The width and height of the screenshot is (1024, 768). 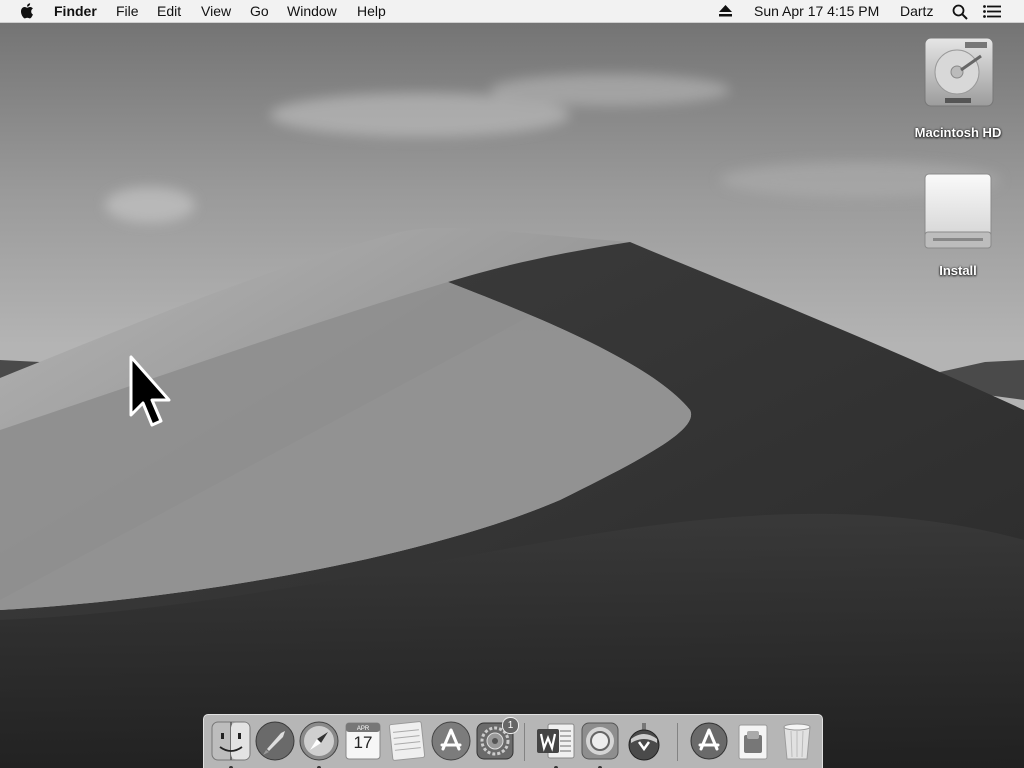 I want to click on apple-icon, so click(x=27, y=11).